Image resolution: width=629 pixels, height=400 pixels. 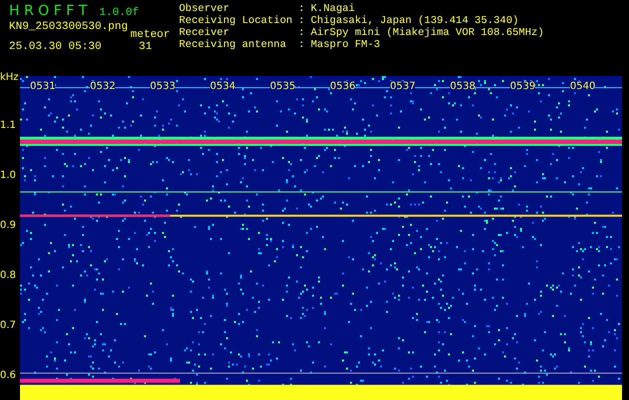 What do you see at coordinates (55, 47) in the screenshot?
I see `date-time: 25.03.30 05:30` at bounding box center [55, 47].